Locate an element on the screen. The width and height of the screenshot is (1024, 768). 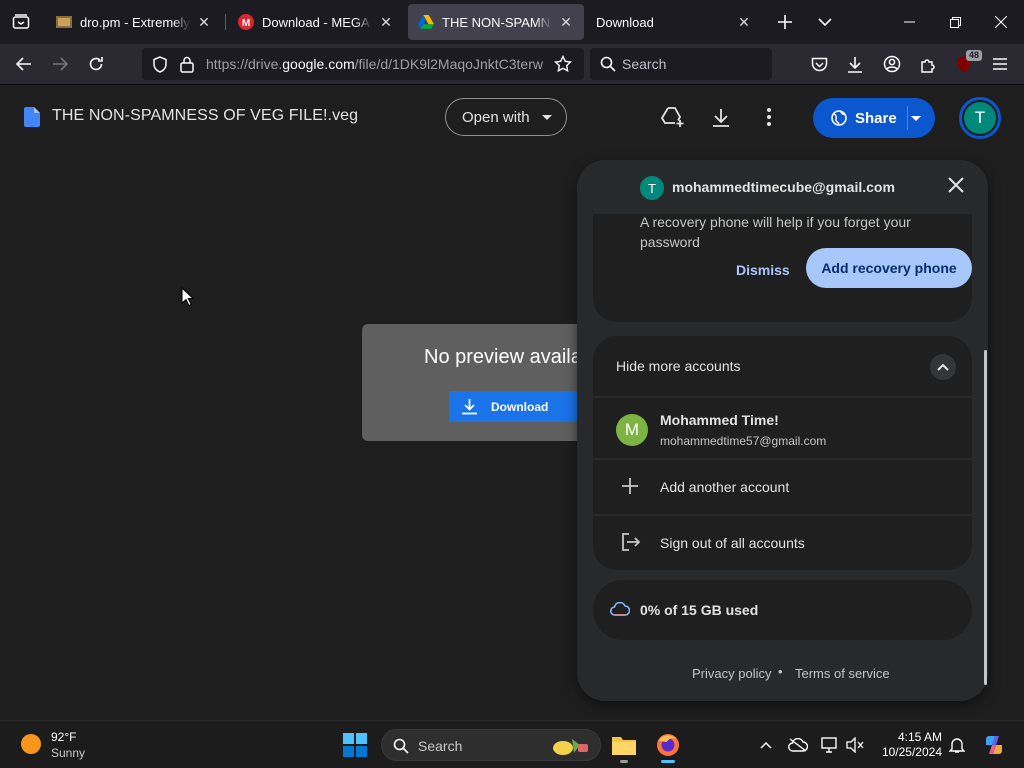
plus-icon is located at coordinates (785, 22).